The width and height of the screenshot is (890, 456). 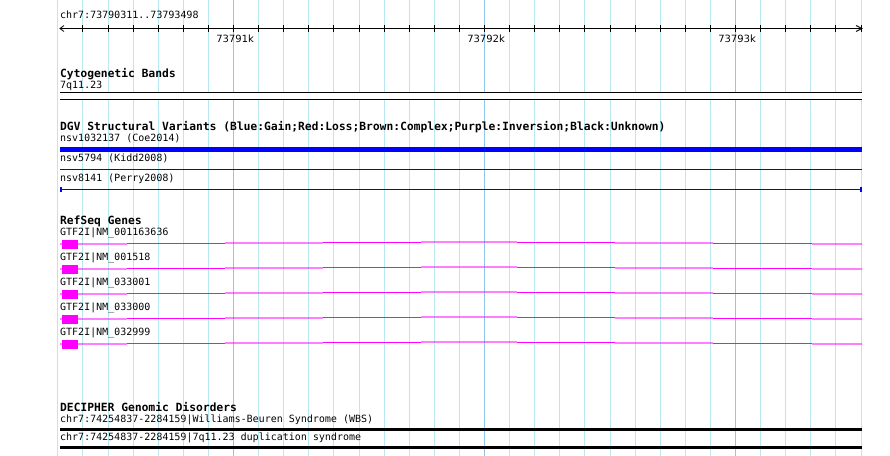 What do you see at coordinates (363, 127) in the screenshot?
I see `track-title: DGV Structural Variants (Blue:Gain;Red:Loss;Brown:Complex;Purple:Inversion;Black:Unknown)` at bounding box center [363, 127].